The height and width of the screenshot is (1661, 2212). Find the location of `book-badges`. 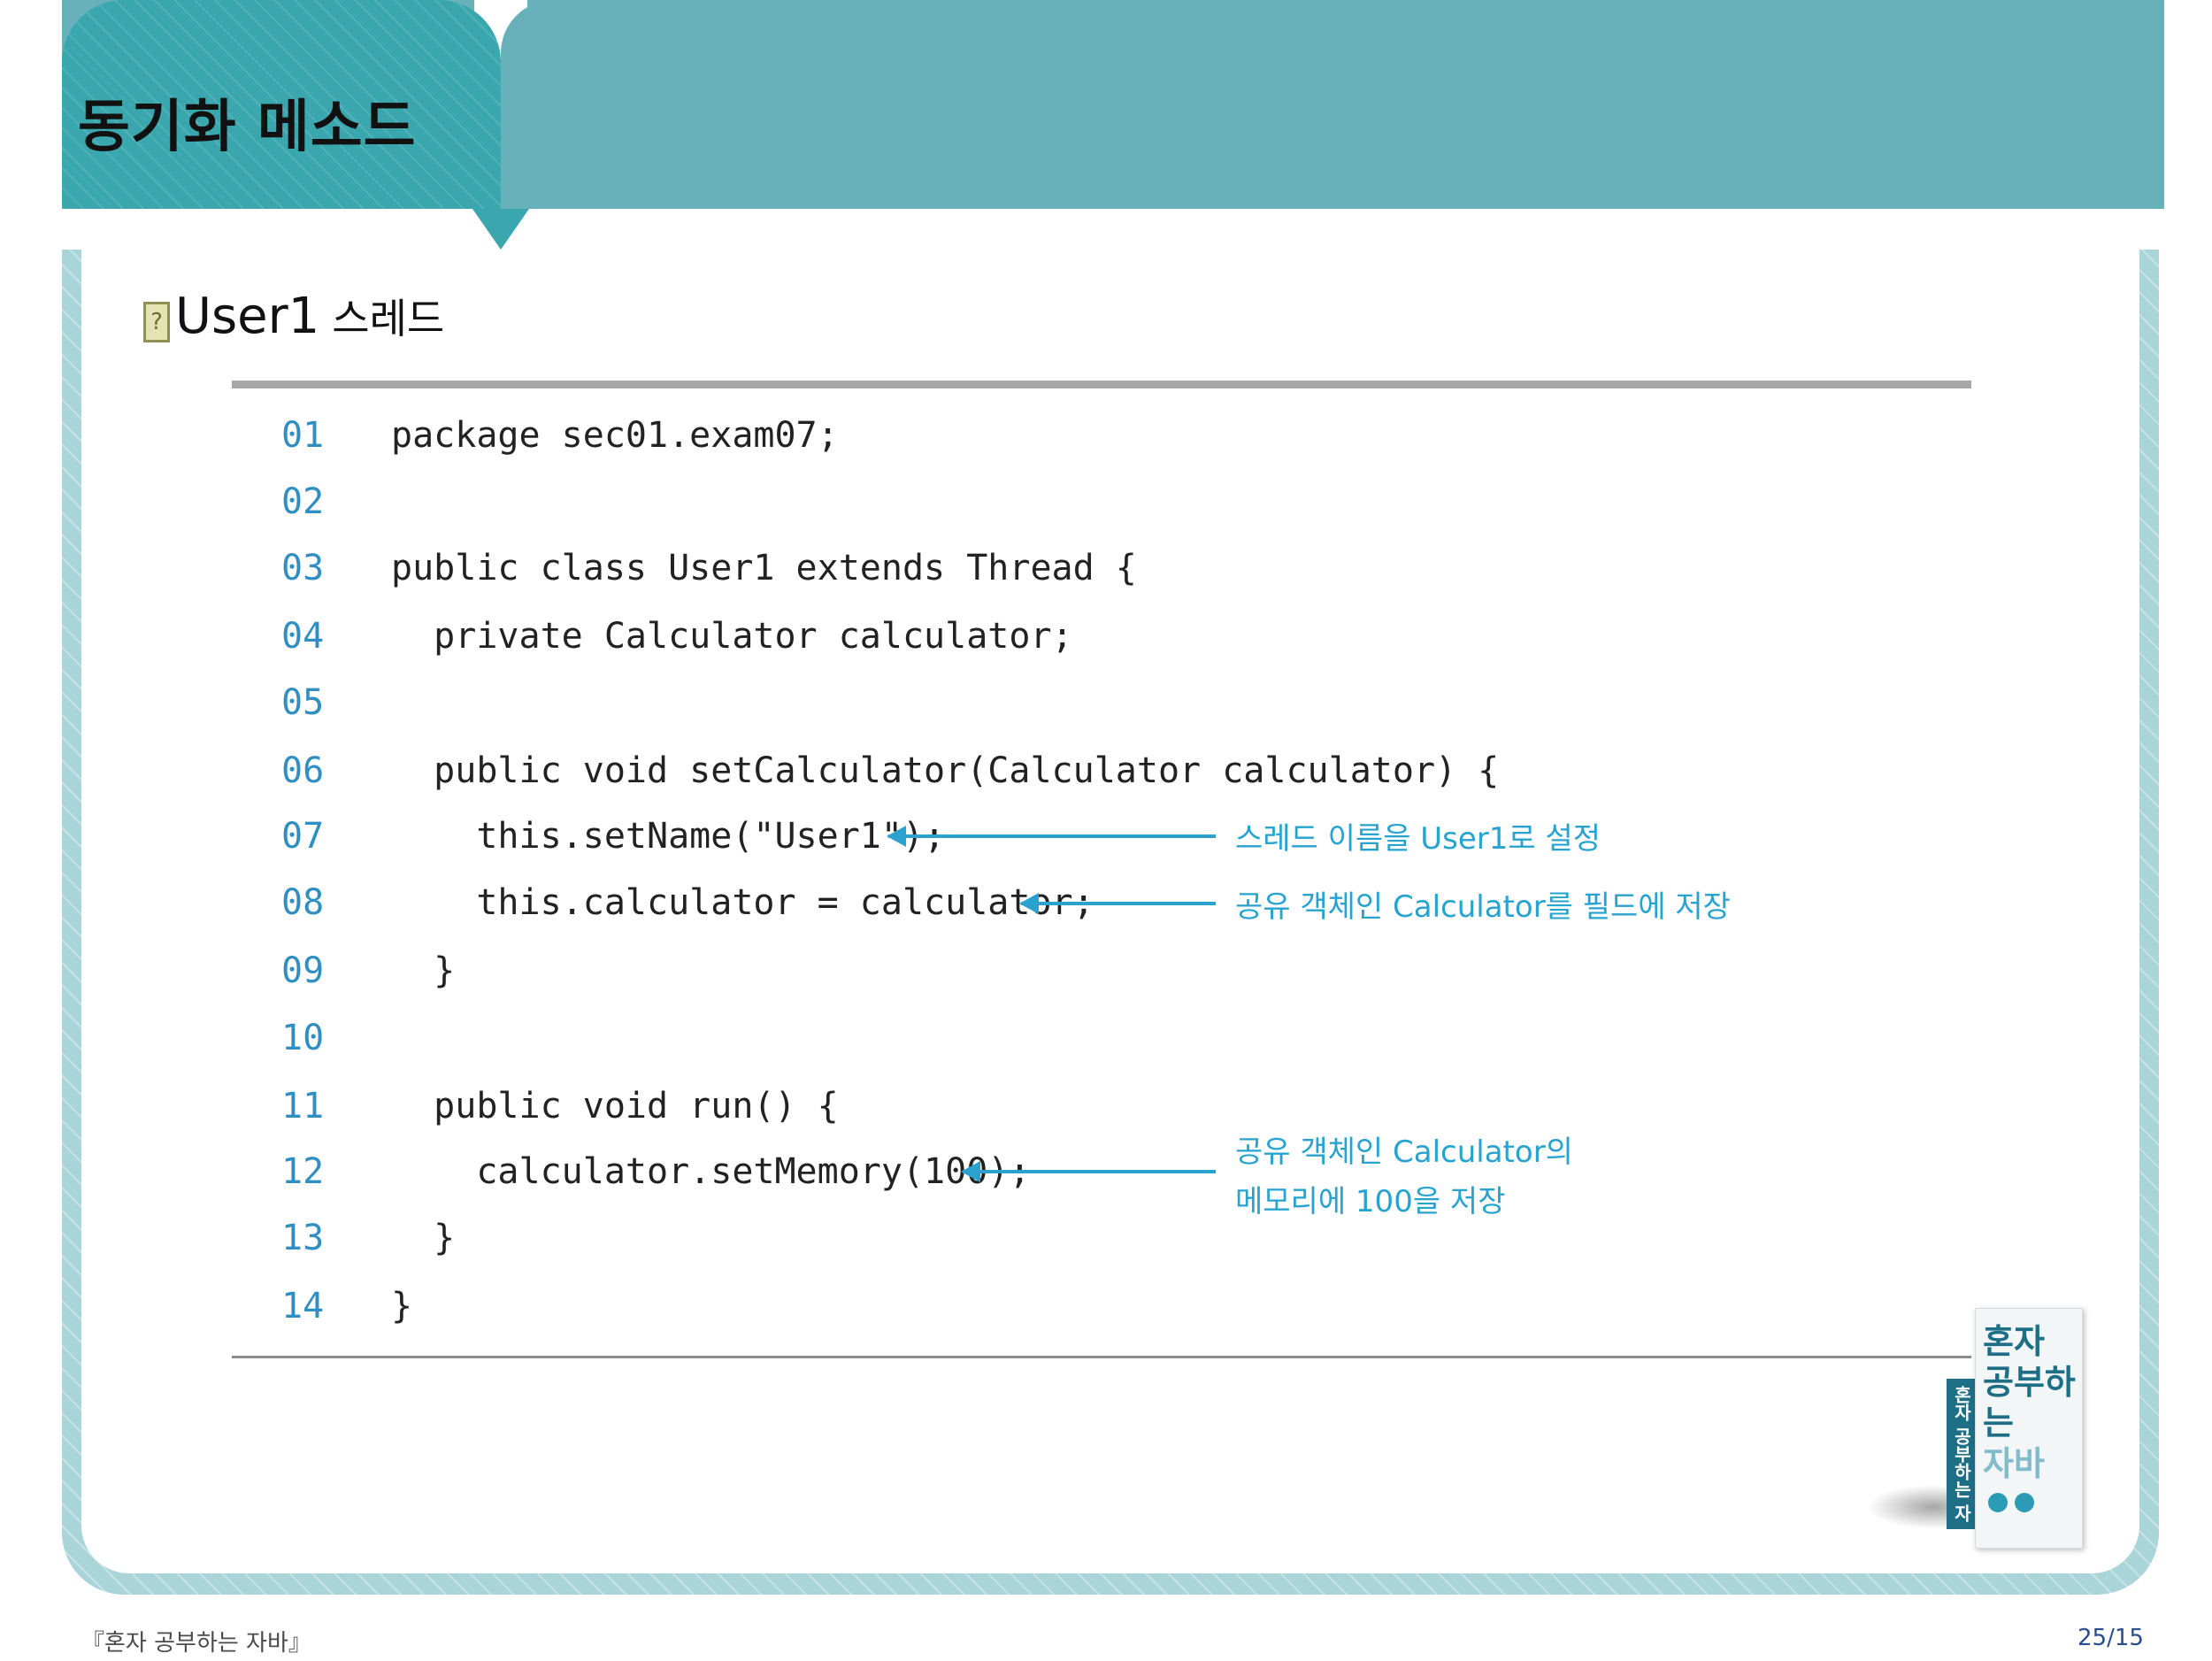

book-badges is located at coordinates (2011, 1502).